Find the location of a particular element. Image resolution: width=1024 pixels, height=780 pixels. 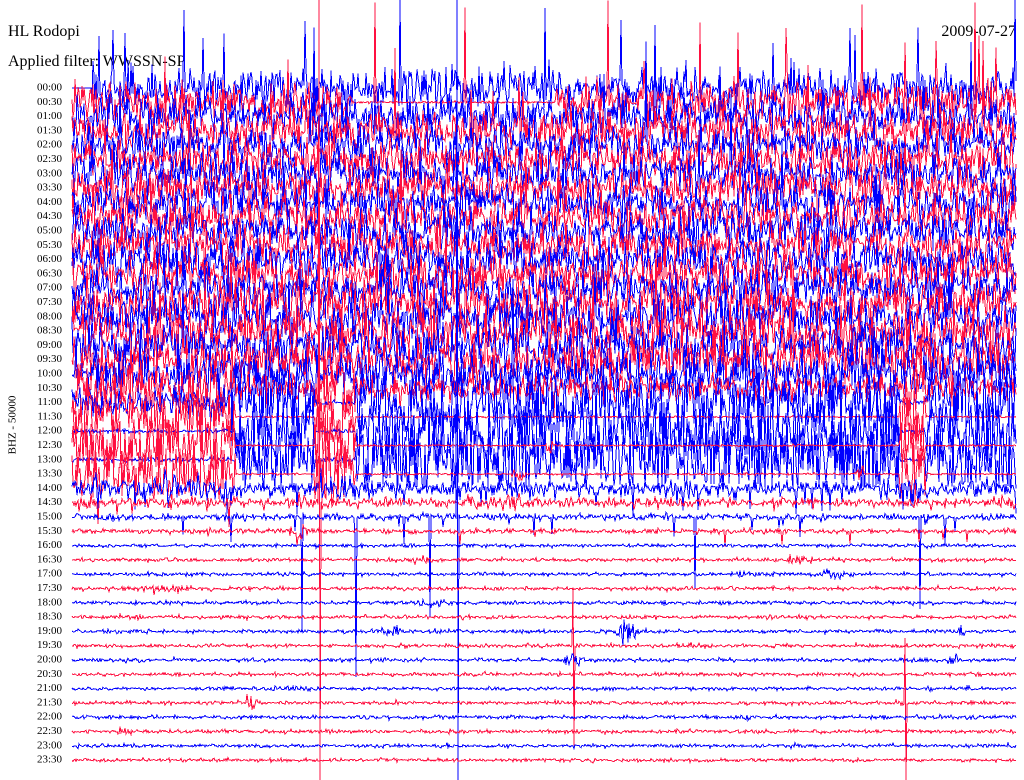

time-label: 17:30 is located at coordinates (50, 588).